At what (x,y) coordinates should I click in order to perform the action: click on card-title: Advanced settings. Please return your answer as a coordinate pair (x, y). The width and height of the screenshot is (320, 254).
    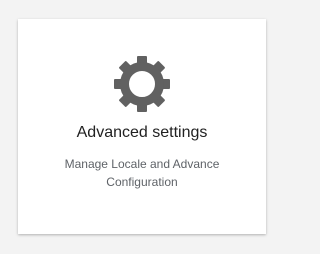
    Looking at the image, I should click on (142, 132).